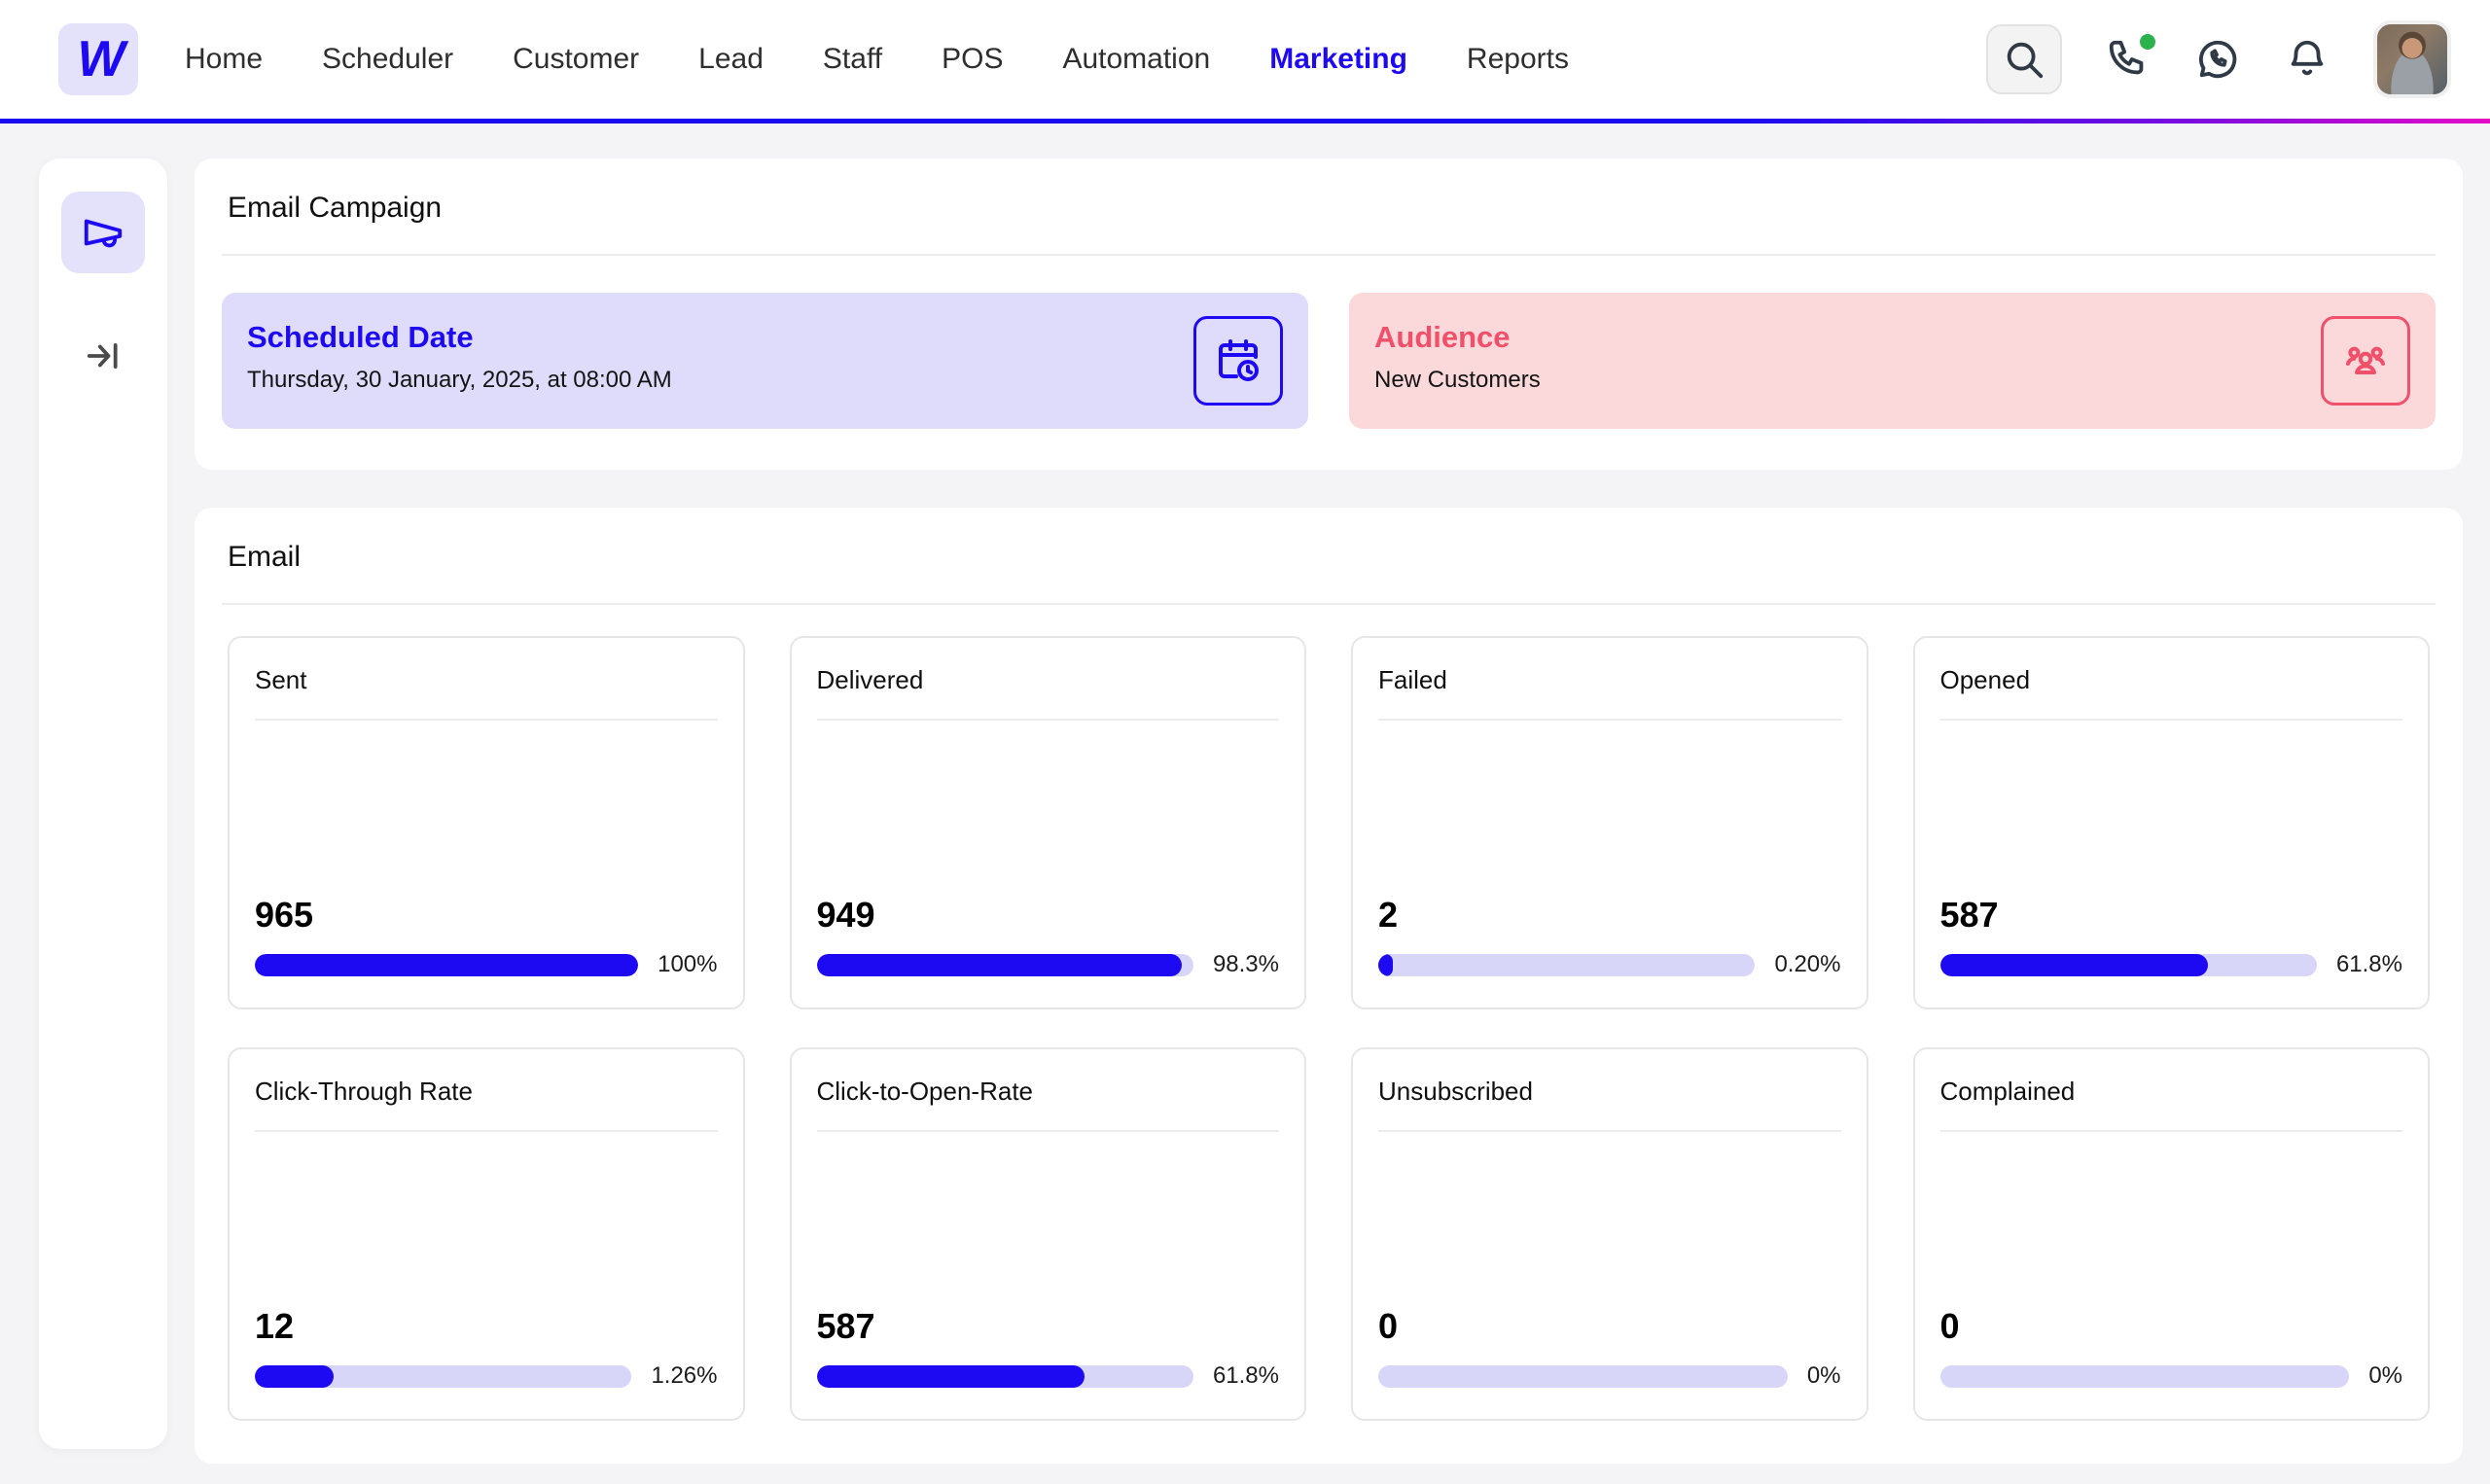 Image resolution: width=2490 pixels, height=1484 pixels. What do you see at coordinates (103, 804) in the screenshot?
I see `sidebar` at bounding box center [103, 804].